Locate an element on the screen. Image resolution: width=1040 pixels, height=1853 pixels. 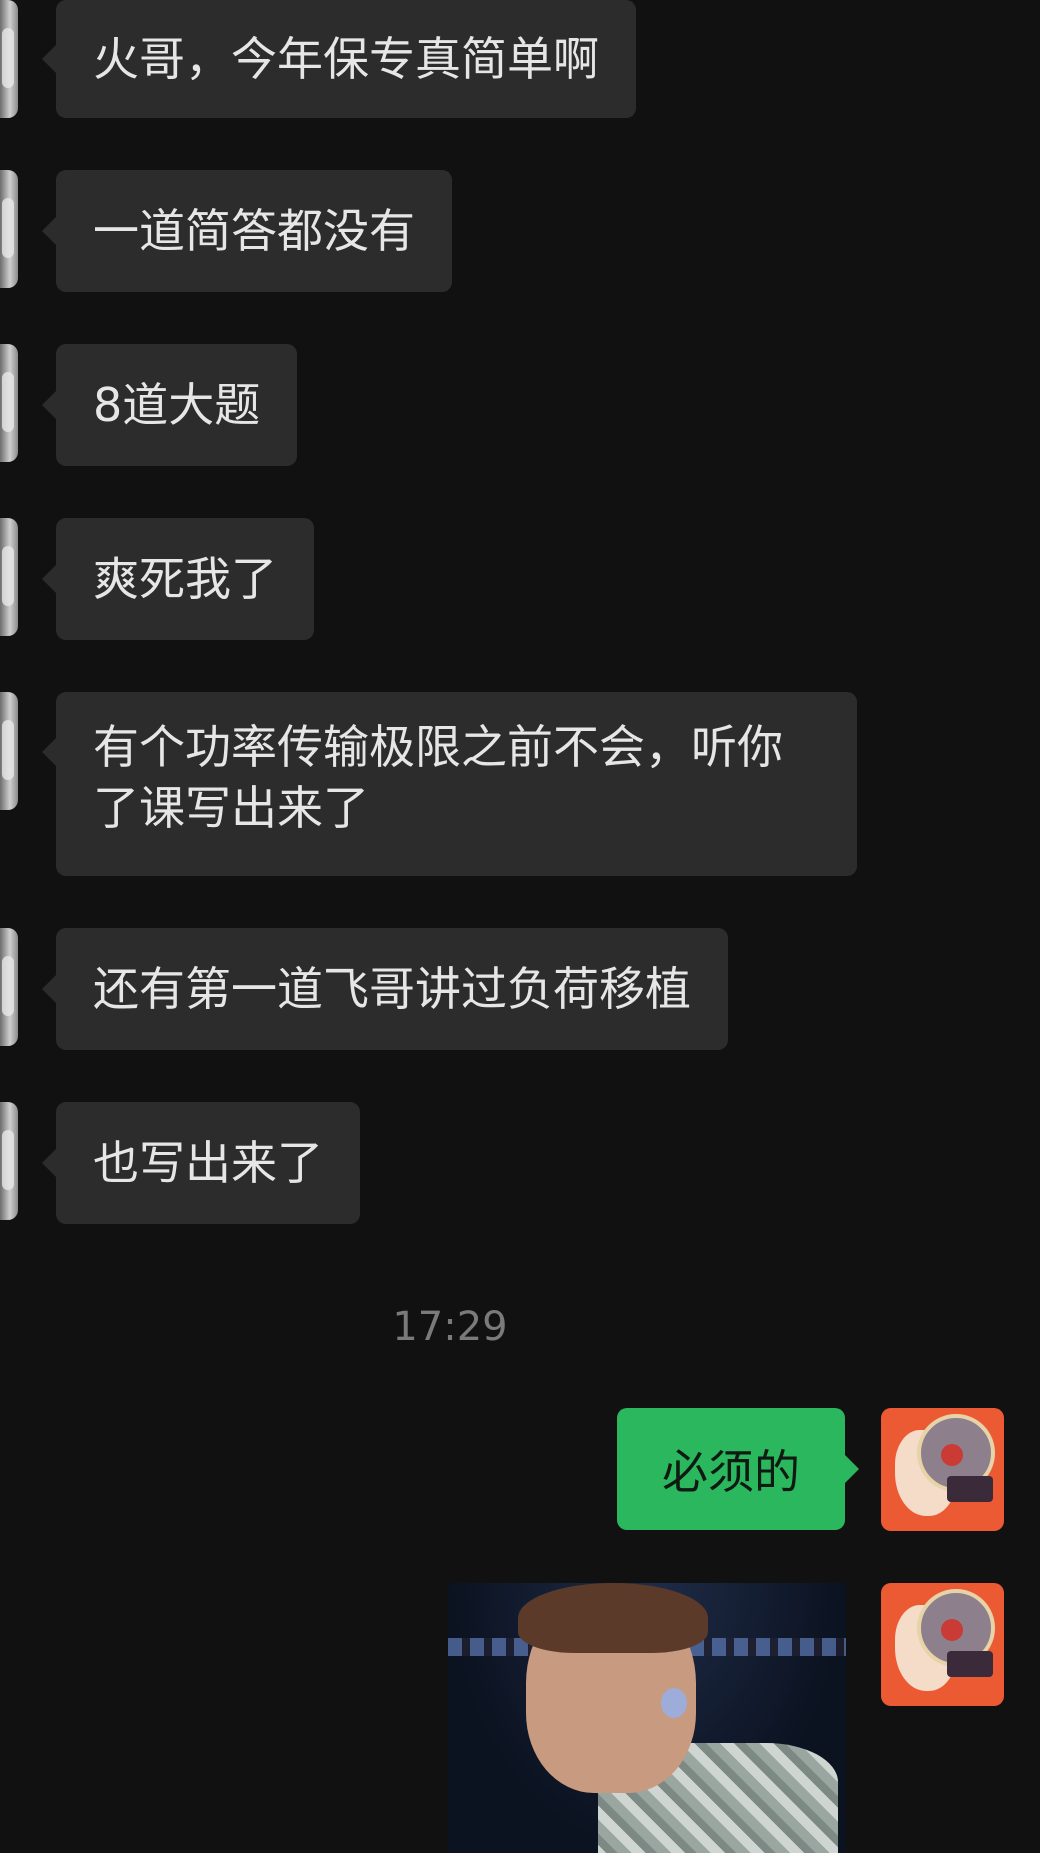
message-text: 必须的 is located at coordinates (731, 1472).